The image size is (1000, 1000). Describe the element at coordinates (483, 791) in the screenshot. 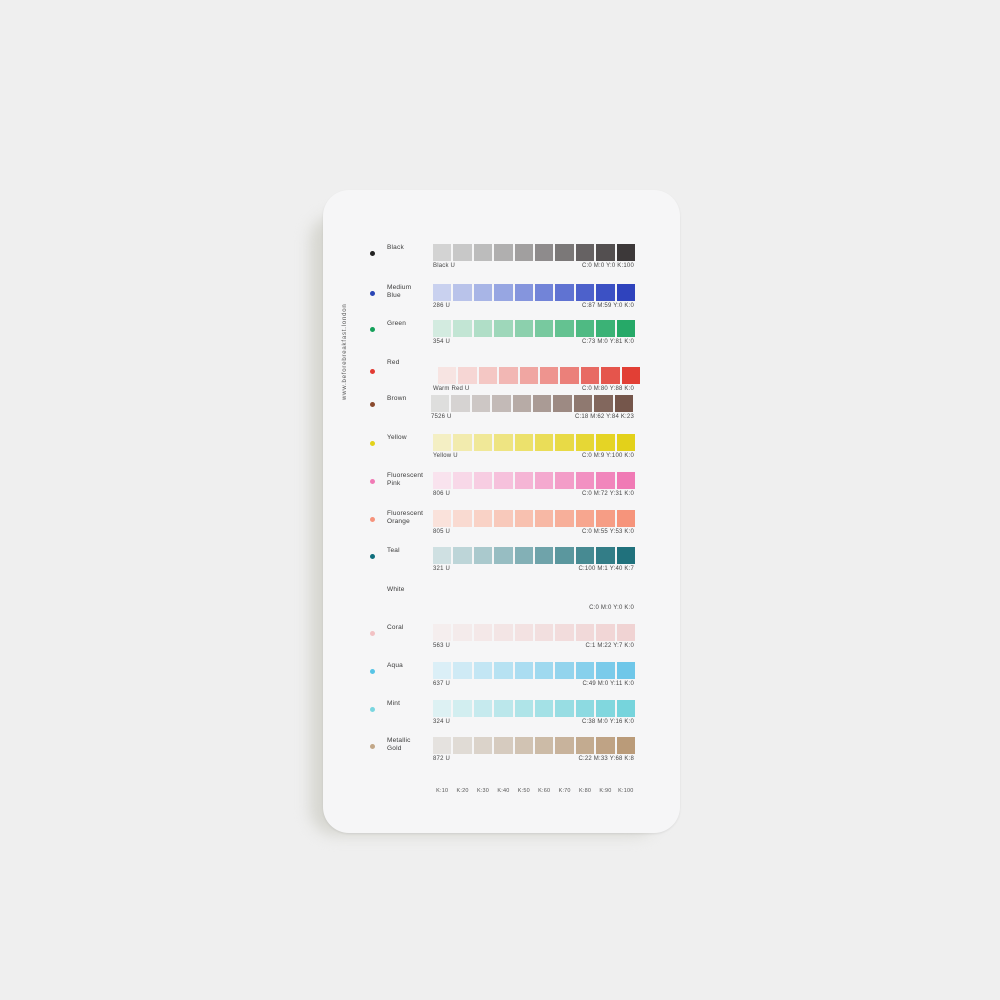

I see `k-label: K:30` at that location.